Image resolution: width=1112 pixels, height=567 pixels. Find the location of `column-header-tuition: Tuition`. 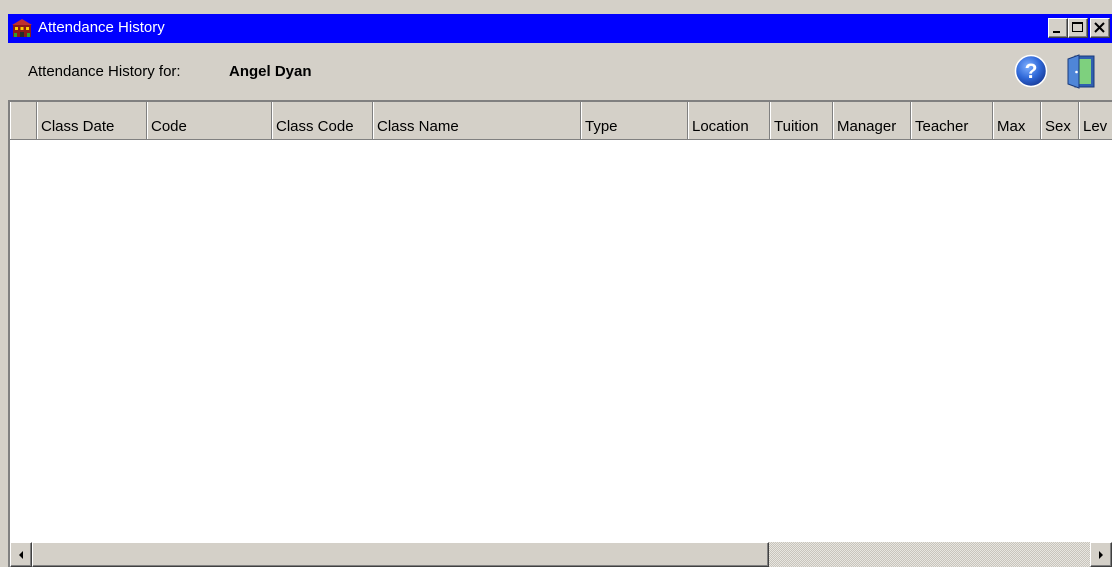

column-header-tuition: Tuition is located at coordinates (801, 120).